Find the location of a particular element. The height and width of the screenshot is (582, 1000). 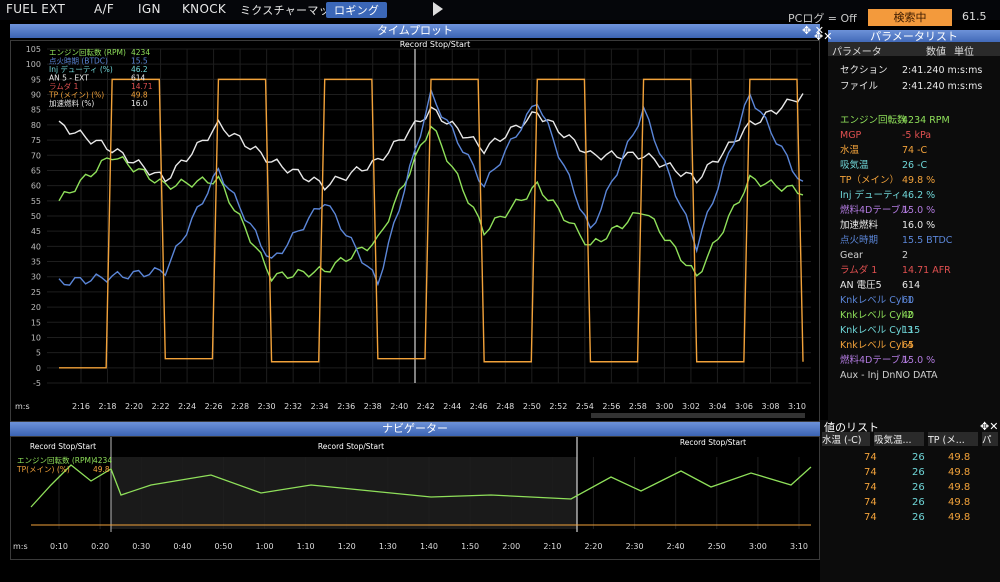

y-tick-label: 50 is located at coordinates (36, 216).